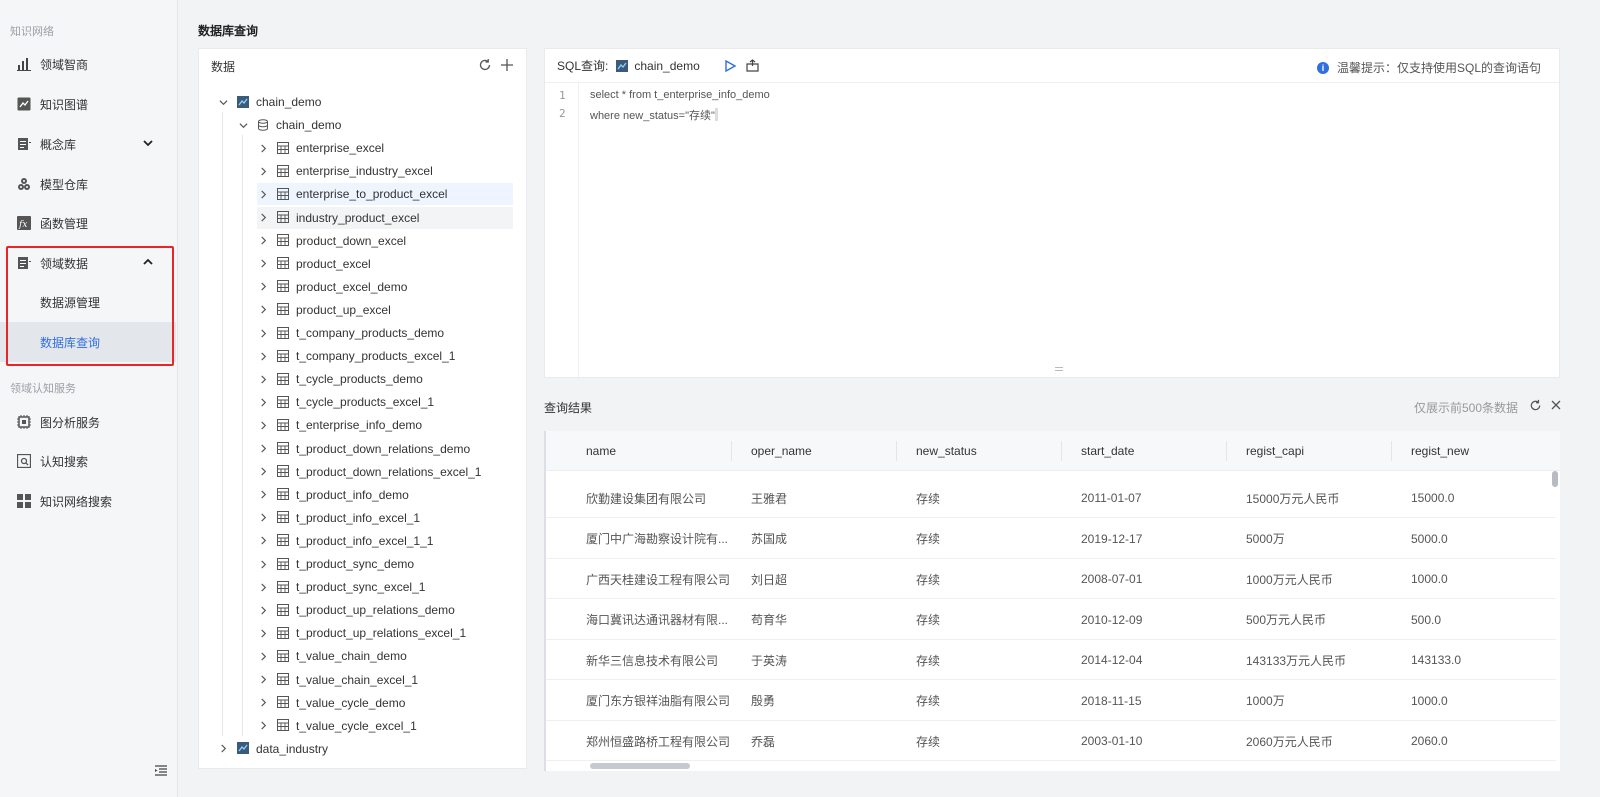  Describe the element at coordinates (385, 633) in the screenshot. I see `tree-node-table: t_product_up_relations_excel_1` at that location.